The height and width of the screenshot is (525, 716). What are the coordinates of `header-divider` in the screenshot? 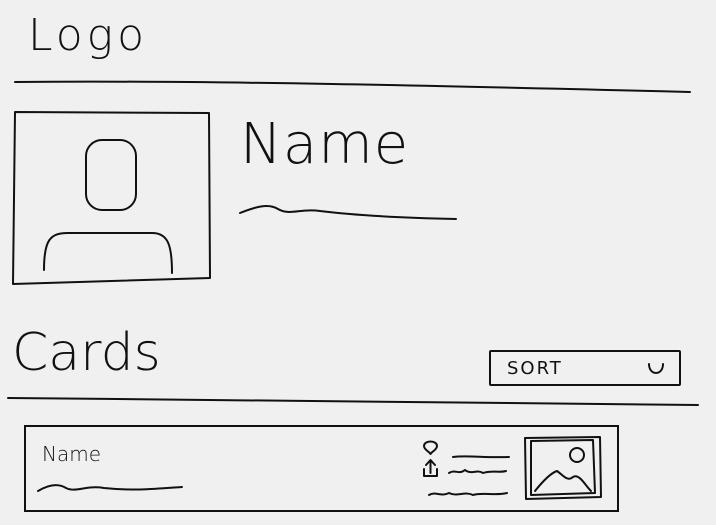 It's located at (352, 86).